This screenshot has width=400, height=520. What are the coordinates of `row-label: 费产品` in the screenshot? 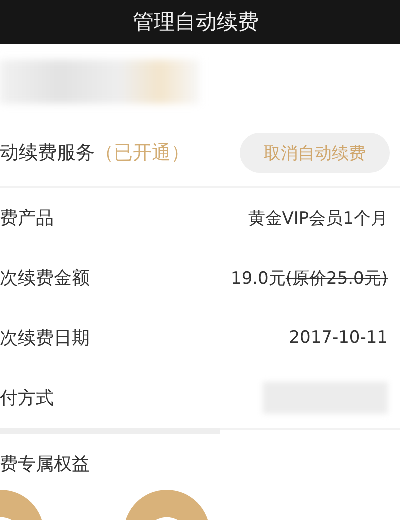 It's located at (27, 218).